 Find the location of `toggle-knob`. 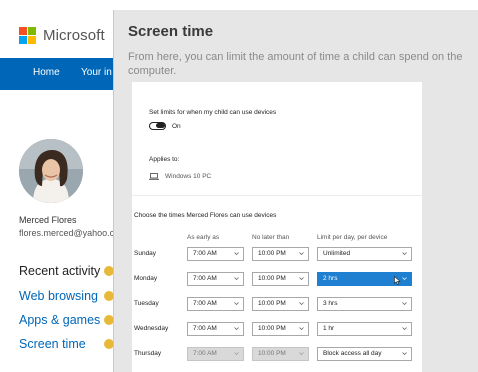

toggle-knob is located at coordinates (160, 125).